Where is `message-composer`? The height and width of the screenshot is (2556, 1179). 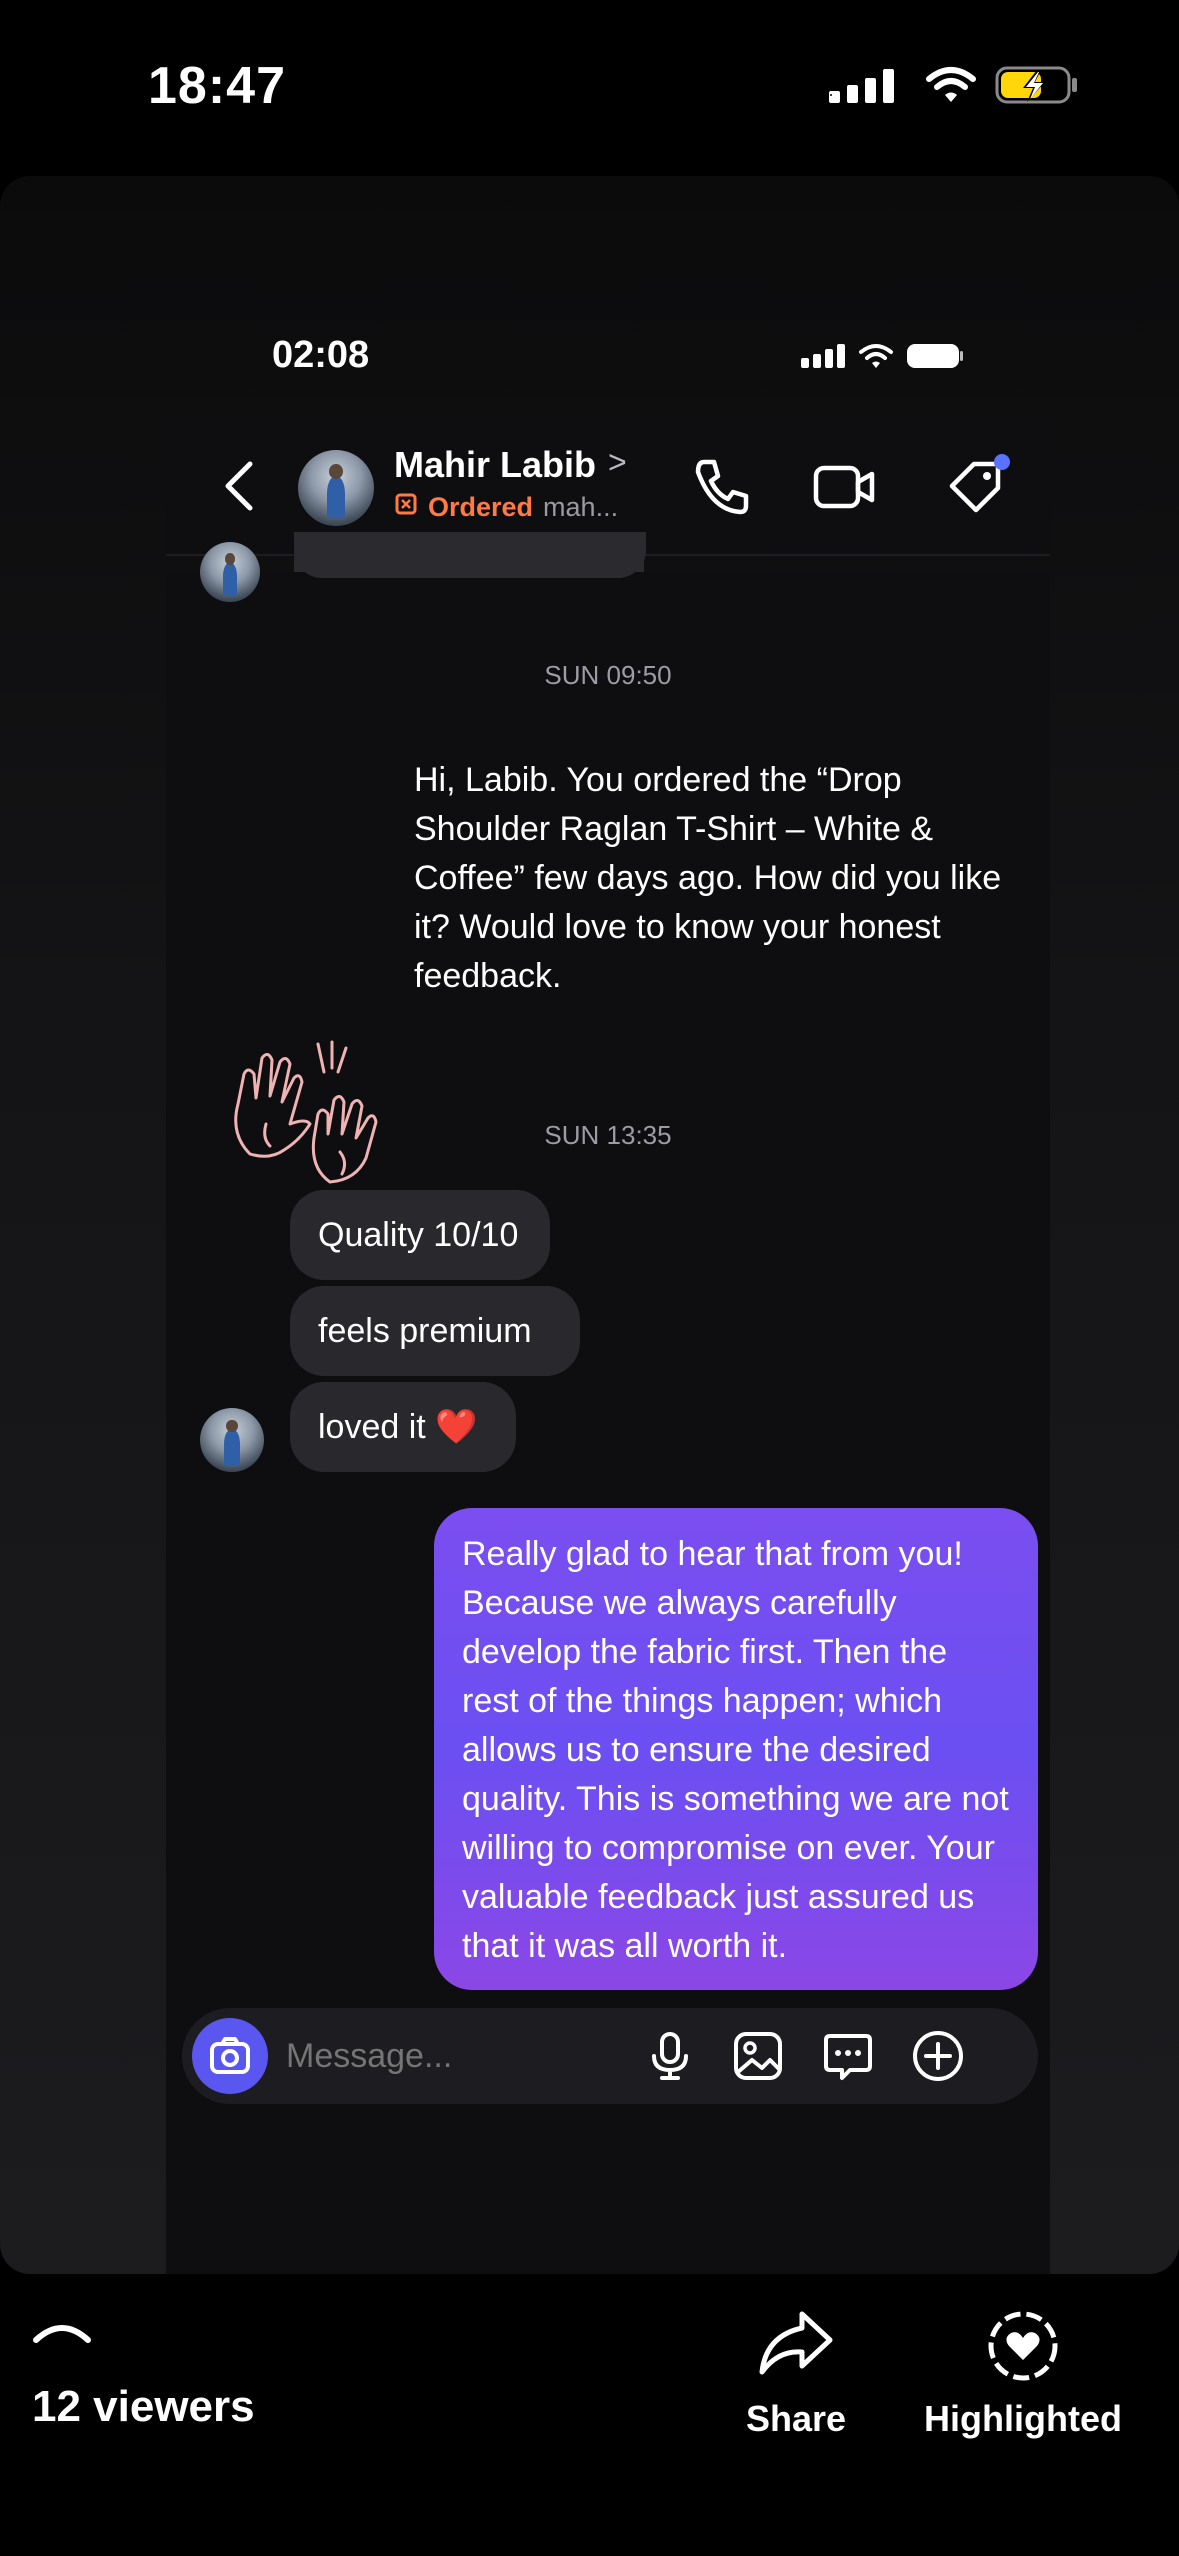
message-composer is located at coordinates (610, 2056).